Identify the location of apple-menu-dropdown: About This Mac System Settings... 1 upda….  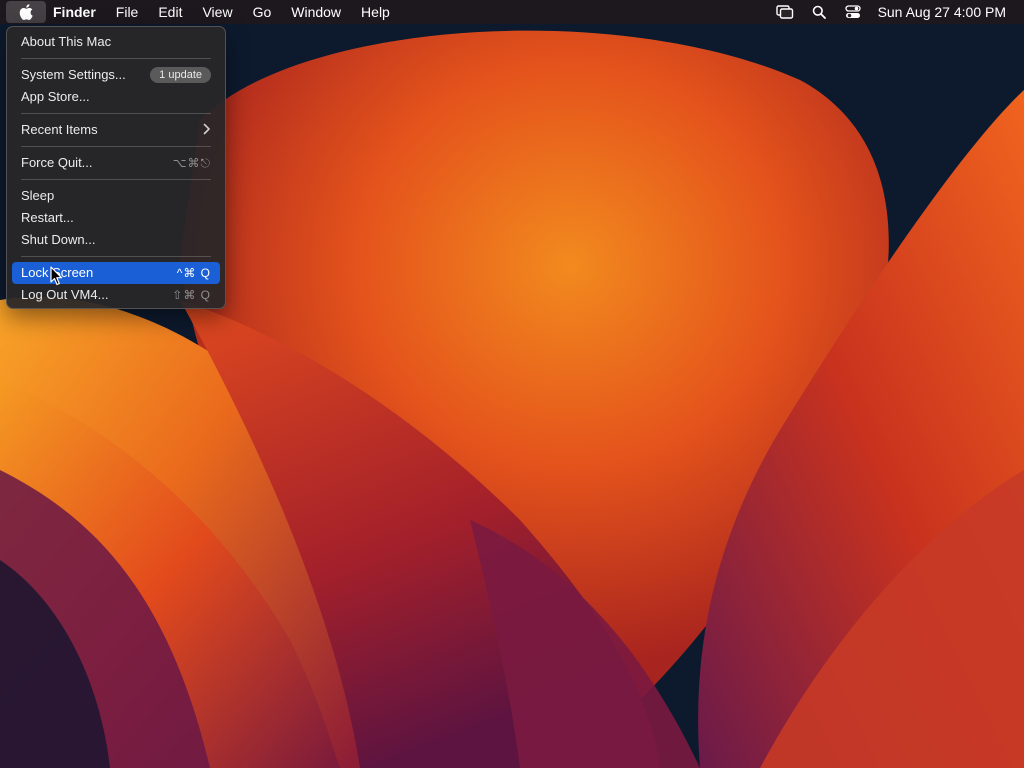
(116, 167).